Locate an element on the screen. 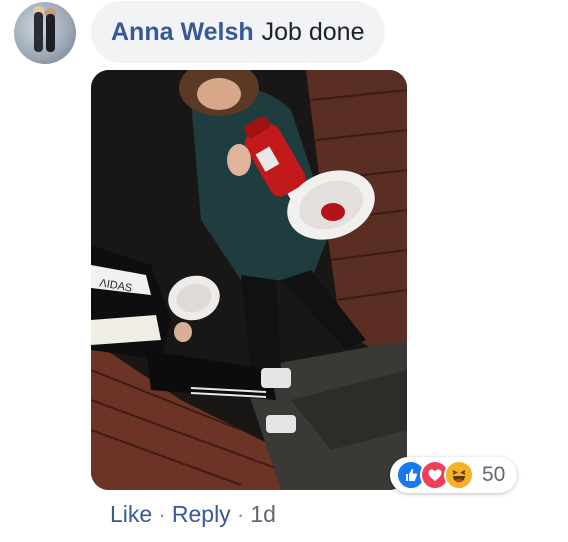 This screenshot has width=568, height=542. comment-author-link: Anna Welsh is located at coordinates (182, 32).